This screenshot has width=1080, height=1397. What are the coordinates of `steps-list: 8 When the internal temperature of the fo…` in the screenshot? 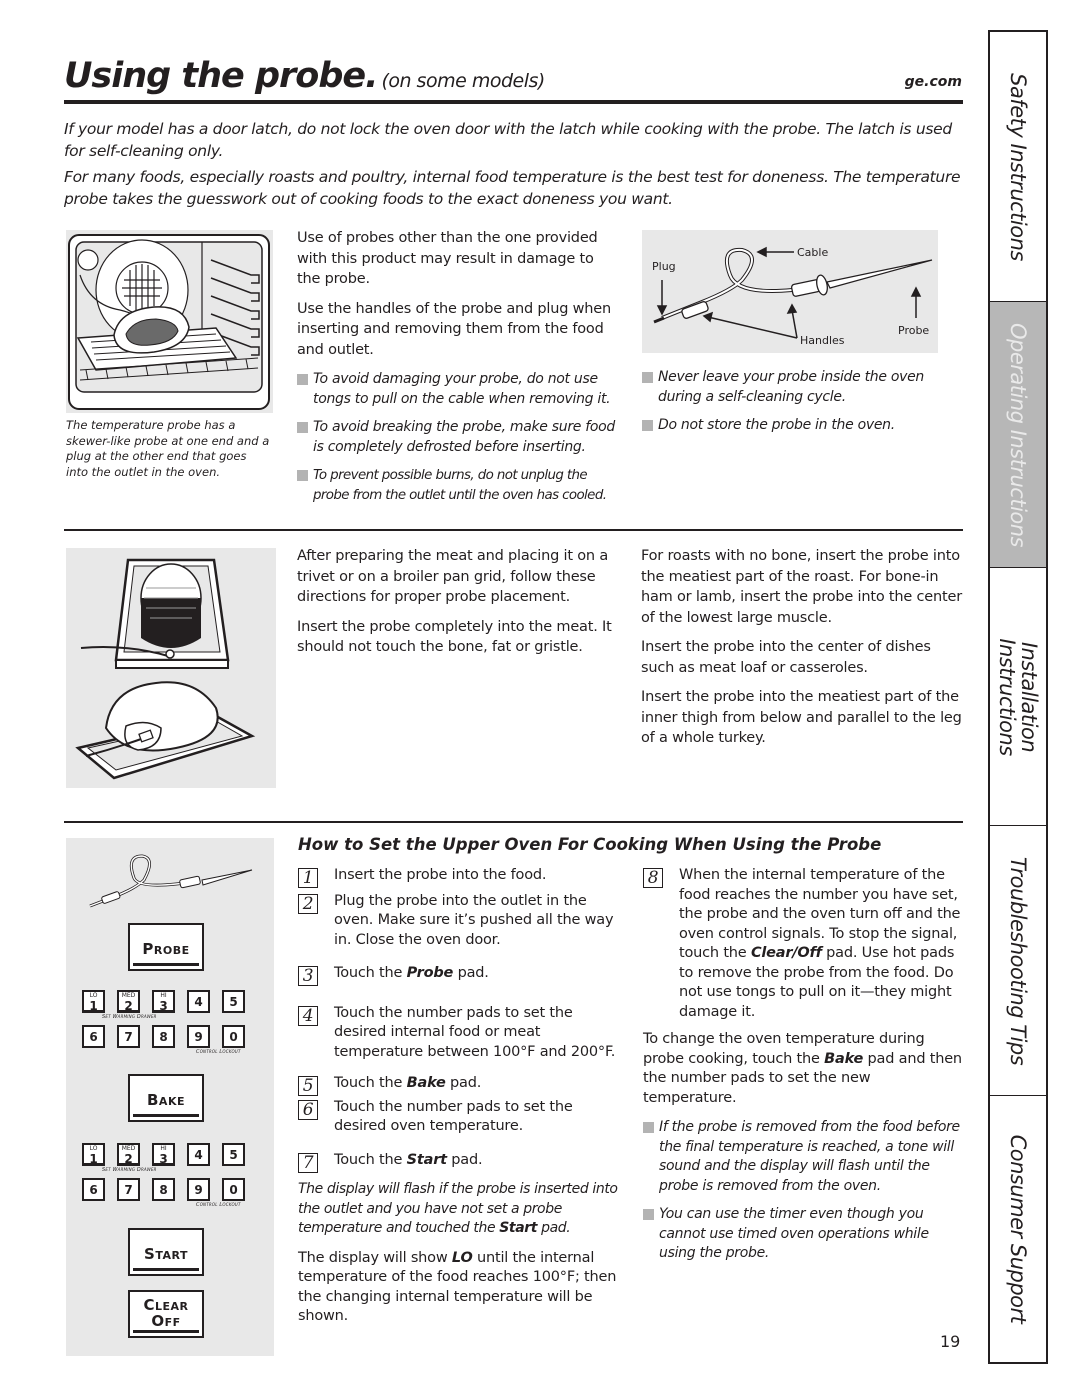 It's located at (804, 944).